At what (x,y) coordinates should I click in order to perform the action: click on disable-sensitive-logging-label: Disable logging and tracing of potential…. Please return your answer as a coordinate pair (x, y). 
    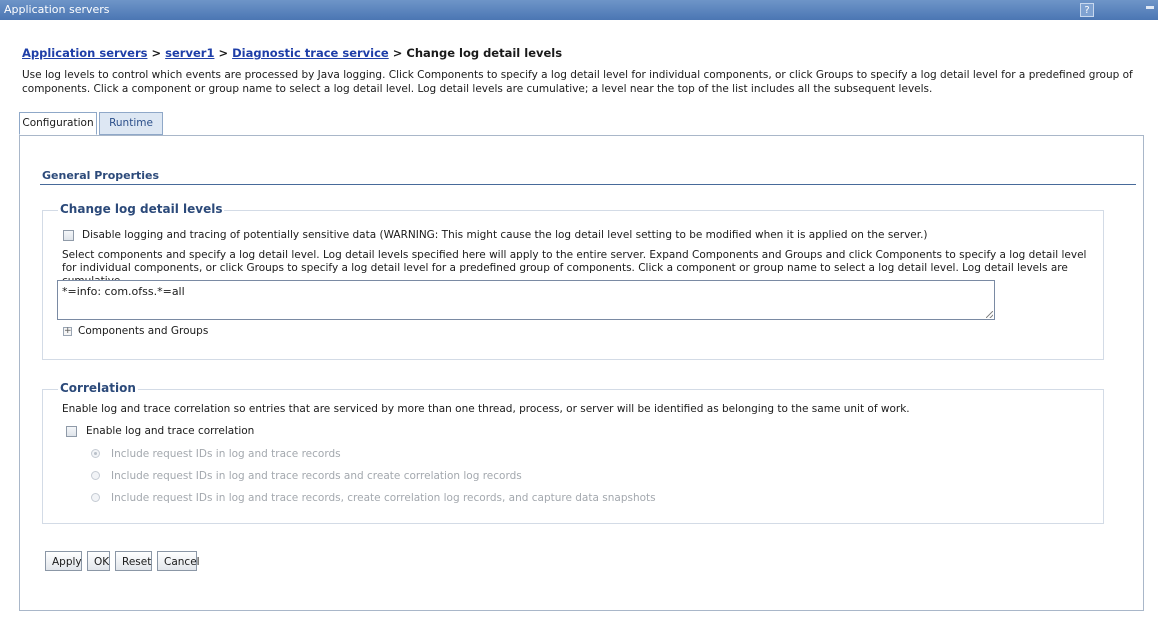
    Looking at the image, I should click on (505, 235).